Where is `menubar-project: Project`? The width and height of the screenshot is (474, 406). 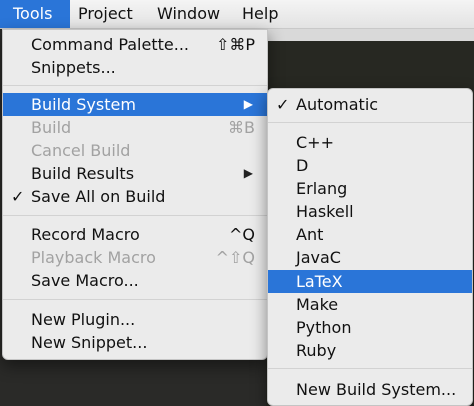
menubar-project: Project is located at coordinates (105, 14).